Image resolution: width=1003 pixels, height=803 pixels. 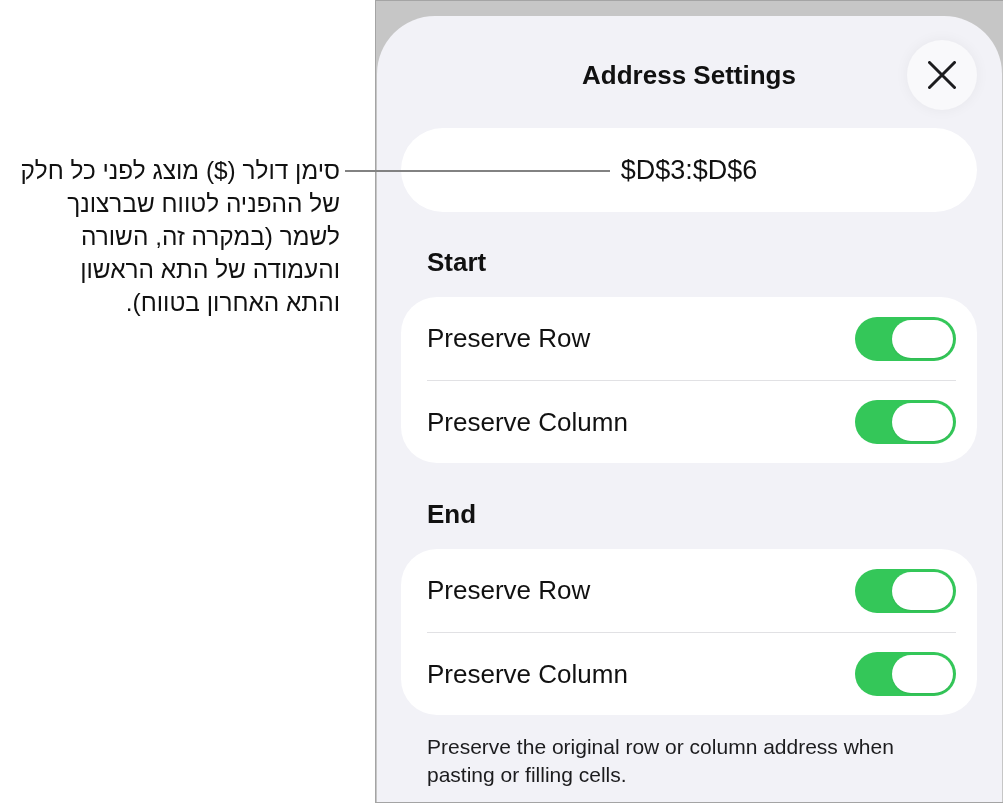 I want to click on callout-text: סימן דולר ($) מוצג לפני כל חלק של ההפניה לטווח שברצונך לשמר (במקרה זה, השורה והעמודה של התא הראשון והתא האחרון בטווח)., so click(x=180, y=237).